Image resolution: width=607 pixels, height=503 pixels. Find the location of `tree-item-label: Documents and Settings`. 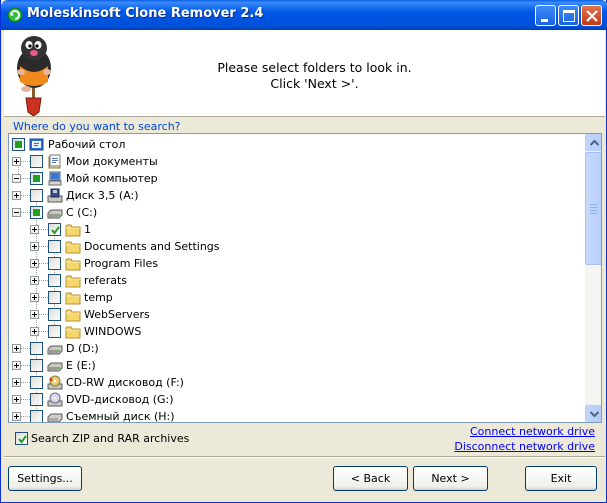

tree-item-label: Documents and Settings is located at coordinates (152, 246).